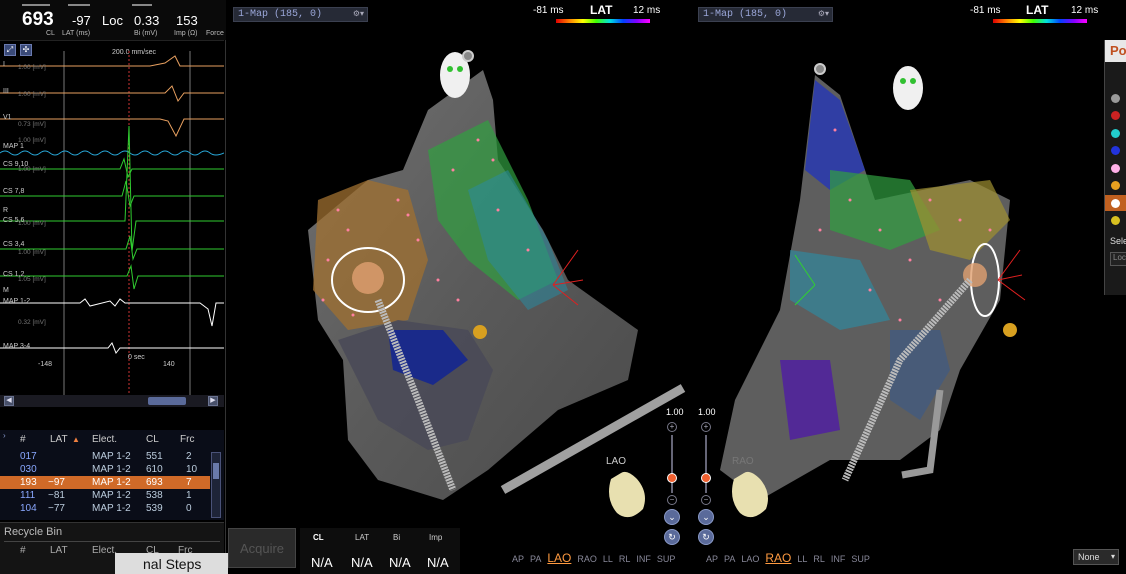 The height and width of the screenshot is (574, 1126). I want to click on table-row: 017 MAP 1-2 551 2, so click(105, 456).